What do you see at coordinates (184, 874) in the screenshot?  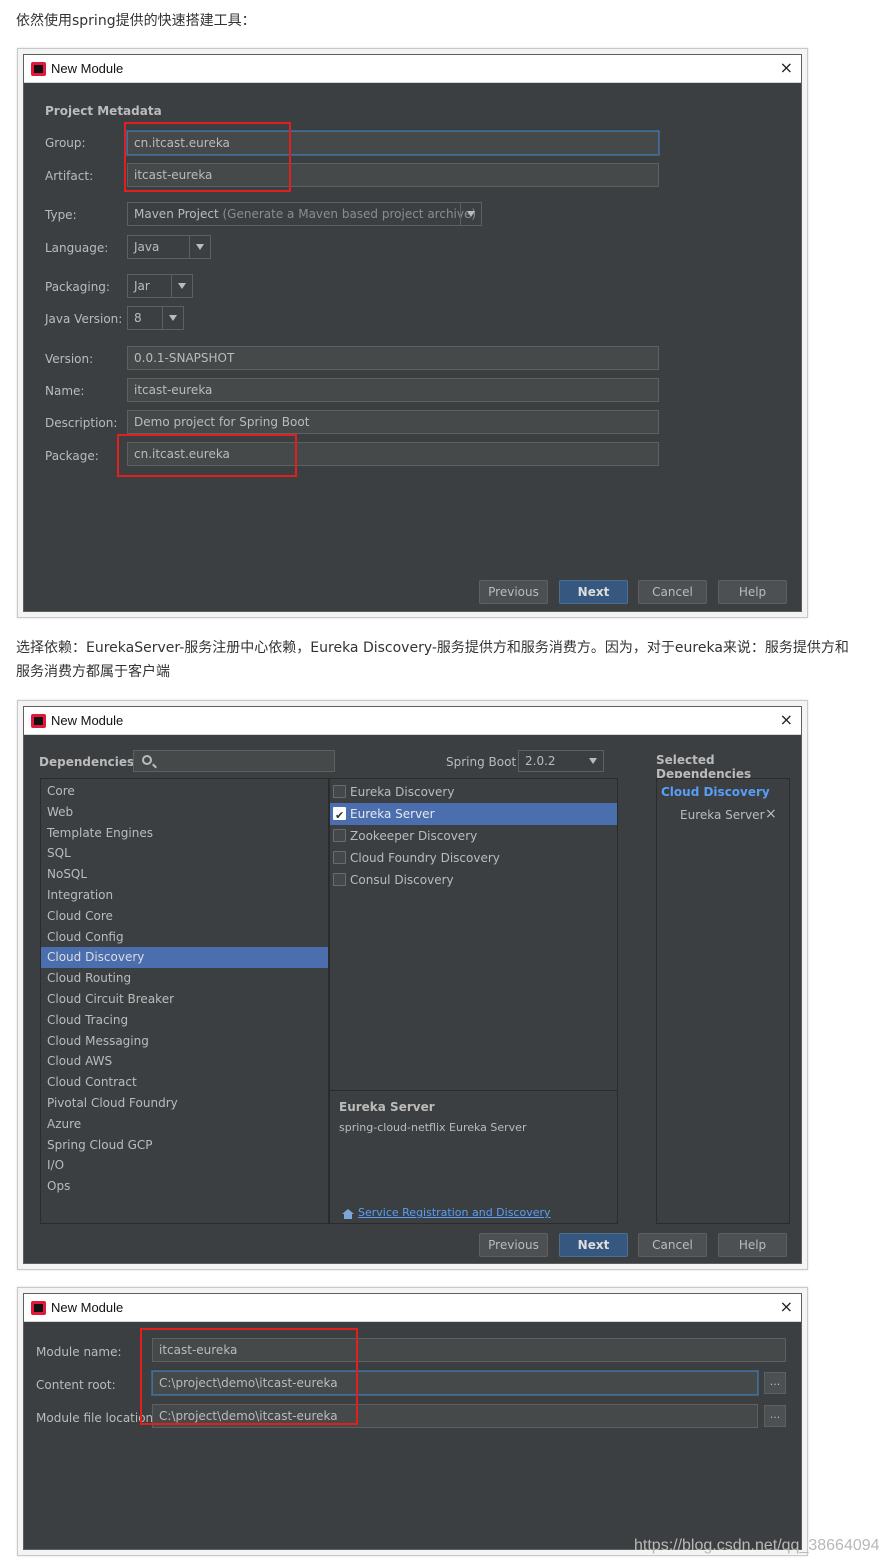 I see `category-item: NoSQL` at bounding box center [184, 874].